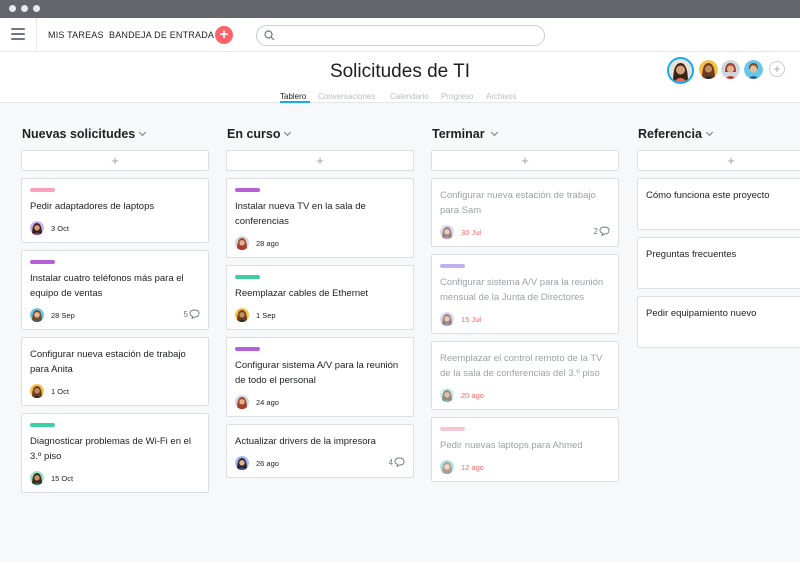 This screenshot has height=562, width=800. I want to click on task-meta: 30 Jul 2, so click(525, 232).